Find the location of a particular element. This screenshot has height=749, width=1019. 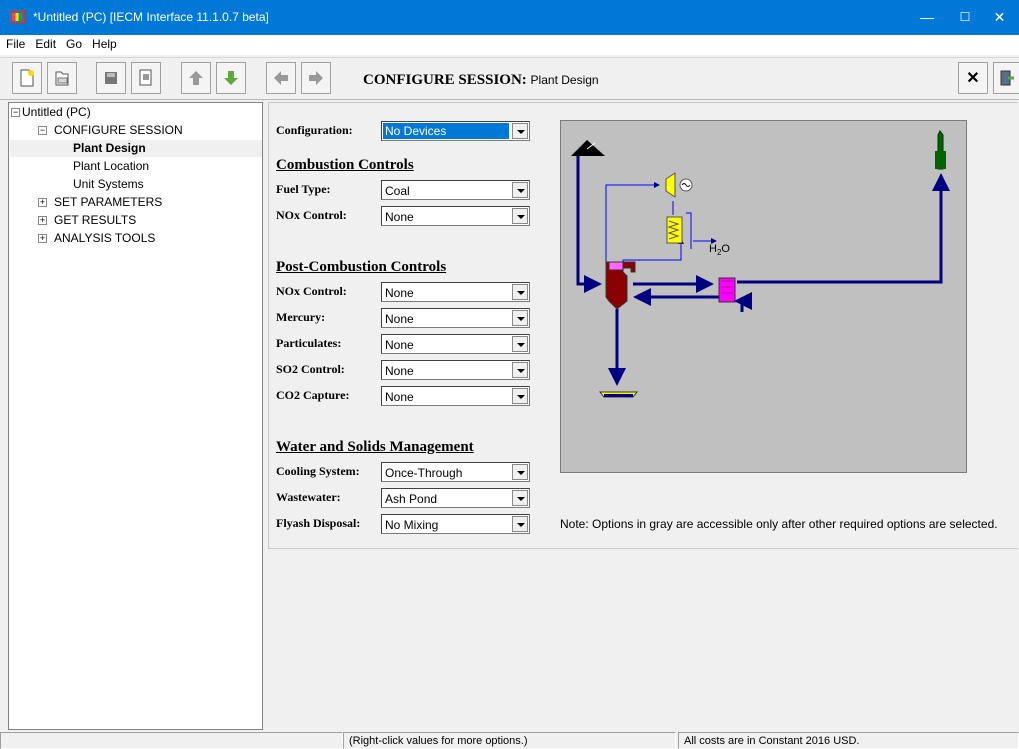

particulates-label: Particulates: is located at coordinates (309, 343).